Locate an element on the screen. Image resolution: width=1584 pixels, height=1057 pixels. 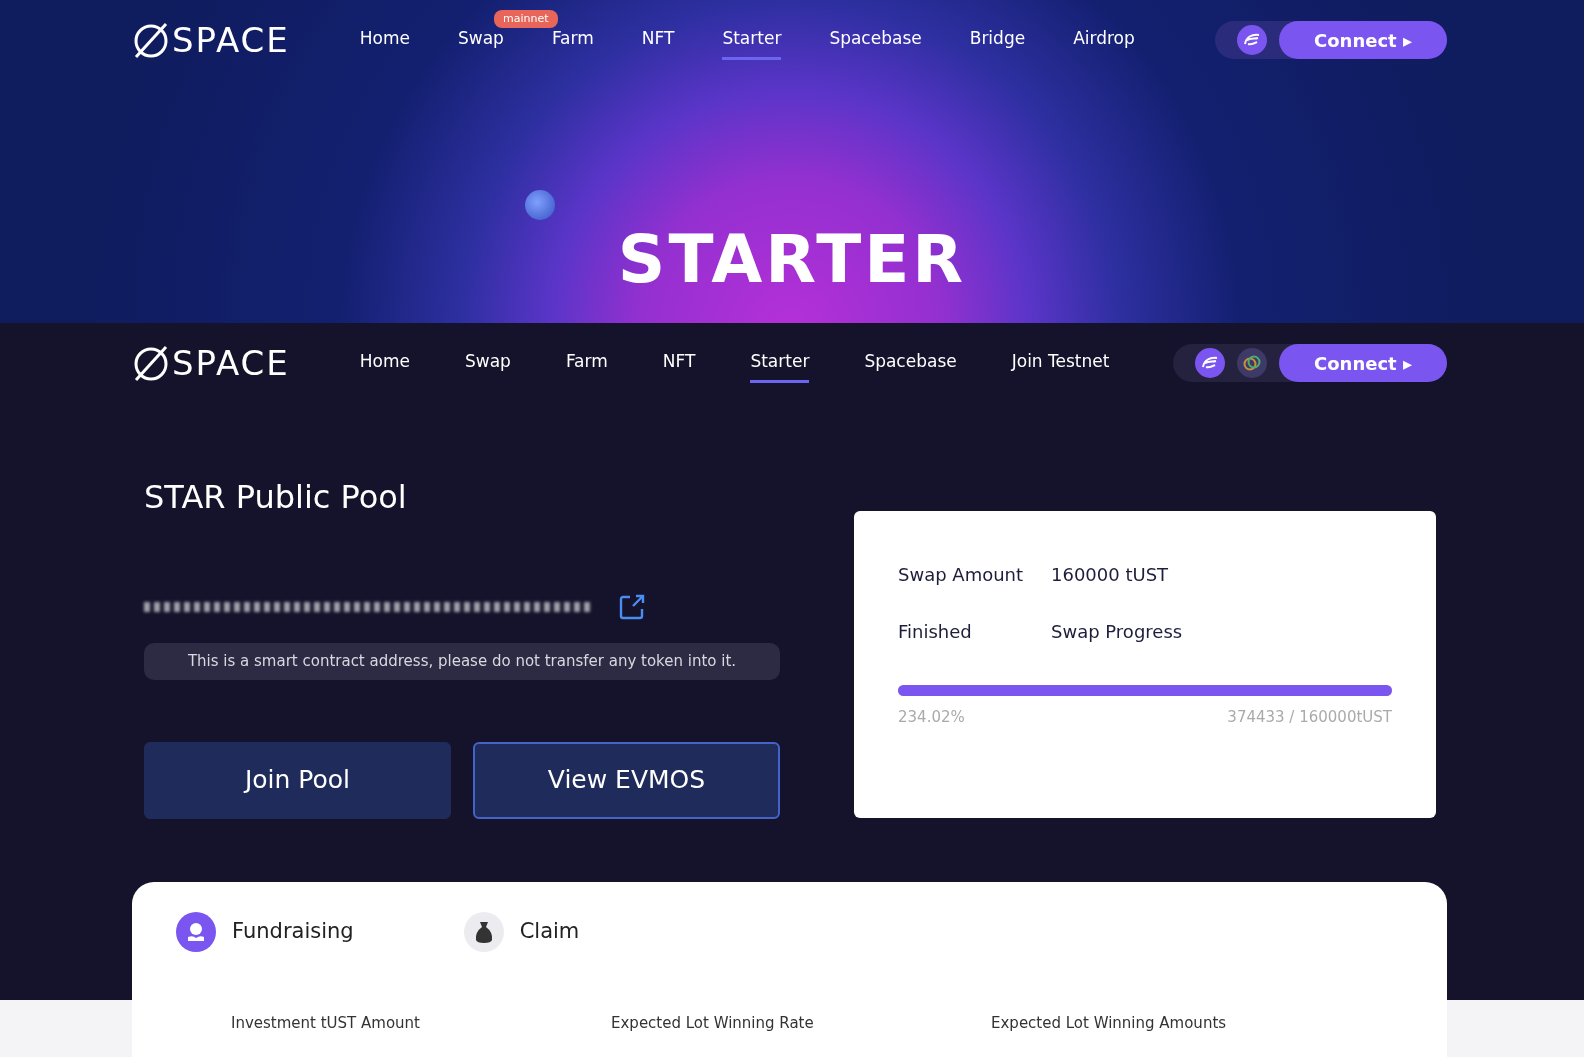
nav-link: Bridge is located at coordinates (997, 40).